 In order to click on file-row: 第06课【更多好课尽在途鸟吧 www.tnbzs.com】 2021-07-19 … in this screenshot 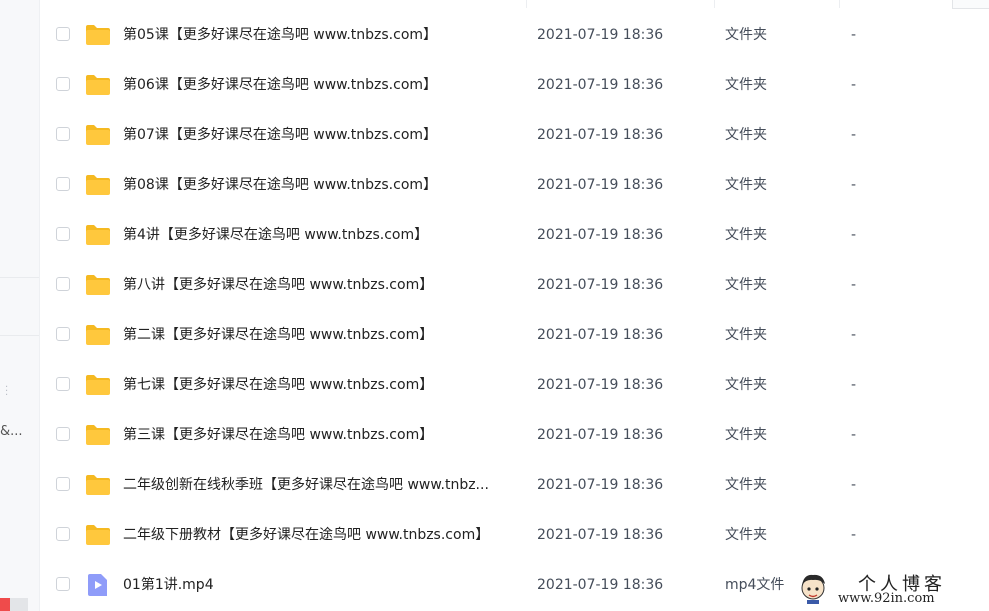, I will do `click(514, 85)`.